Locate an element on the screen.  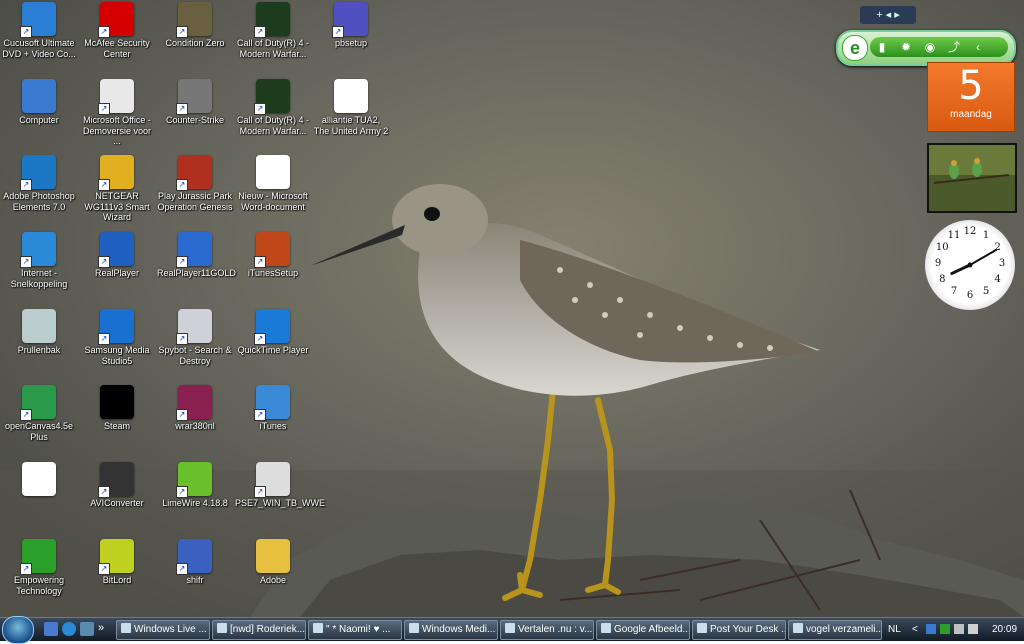
desktop-icon-label: pbsetup is located at coordinates (351, 43).